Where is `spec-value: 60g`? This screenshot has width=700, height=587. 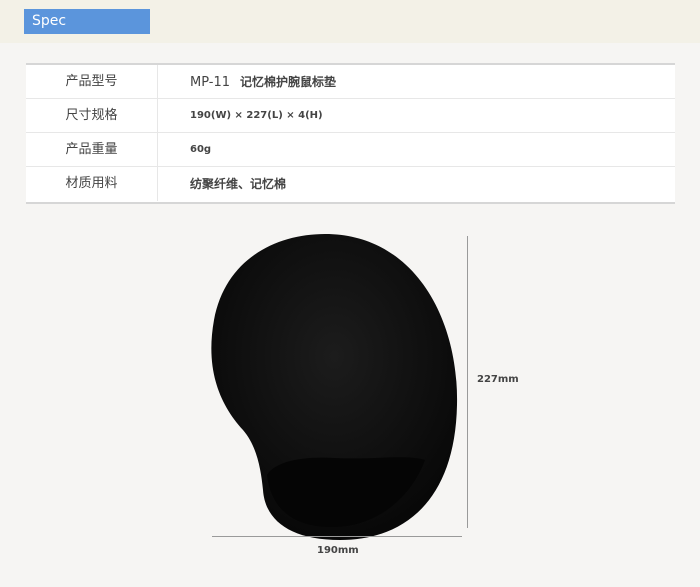 spec-value: 60g is located at coordinates (201, 149).